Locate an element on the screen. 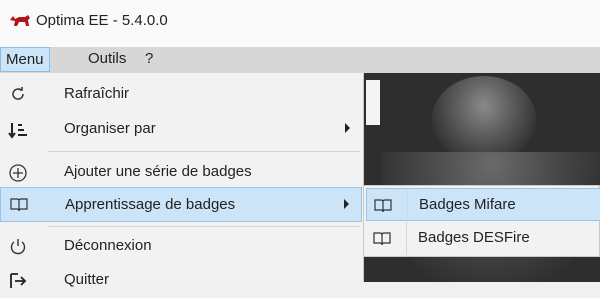 The height and width of the screenshot is (298, 600). side-panel-edge is located at coordinates (373, 102).